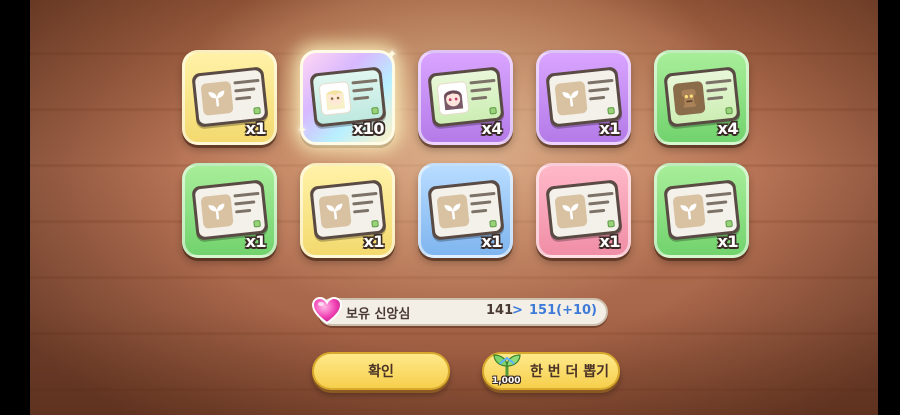 This screenshot has width=900, height=415. I want to click on faith-new-value: 151(+10), so click(563, 310).